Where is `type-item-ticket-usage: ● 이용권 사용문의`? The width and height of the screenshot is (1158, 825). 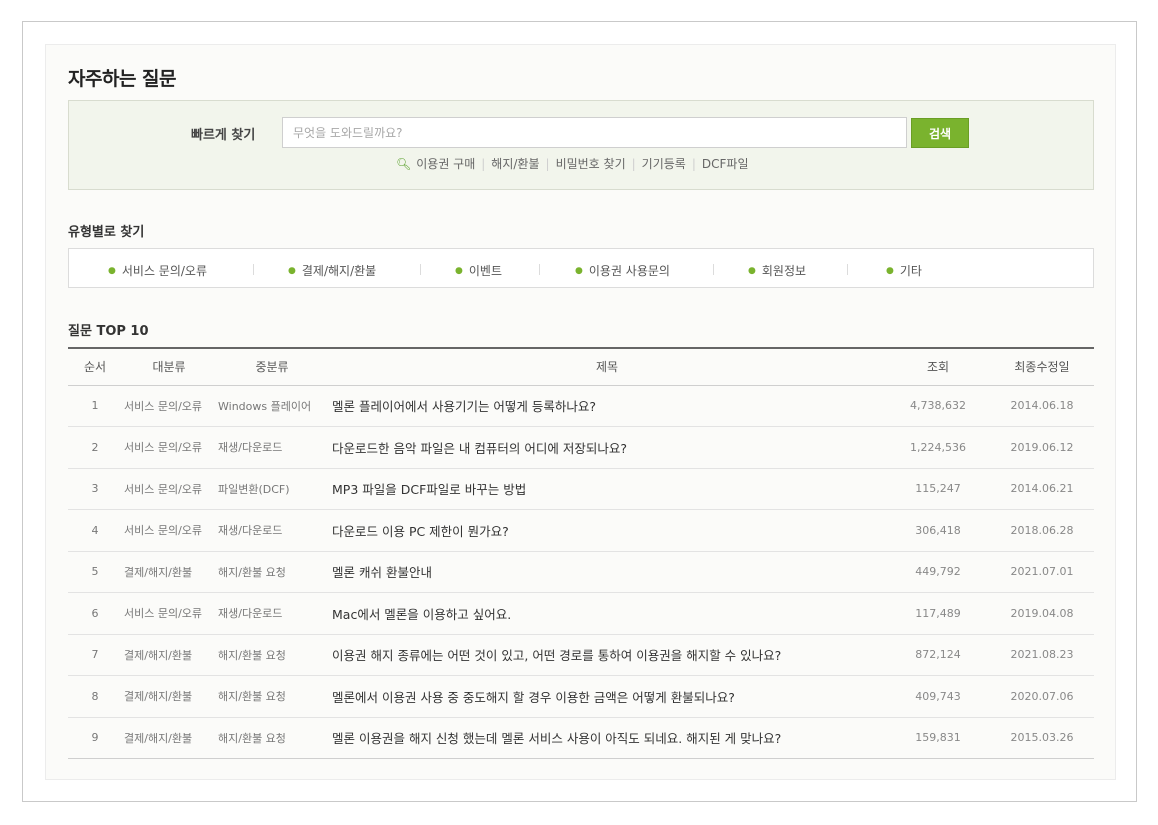 type-item-ticket-usage: ● 이용권 사용문의 is located at coordinates (622, 270).